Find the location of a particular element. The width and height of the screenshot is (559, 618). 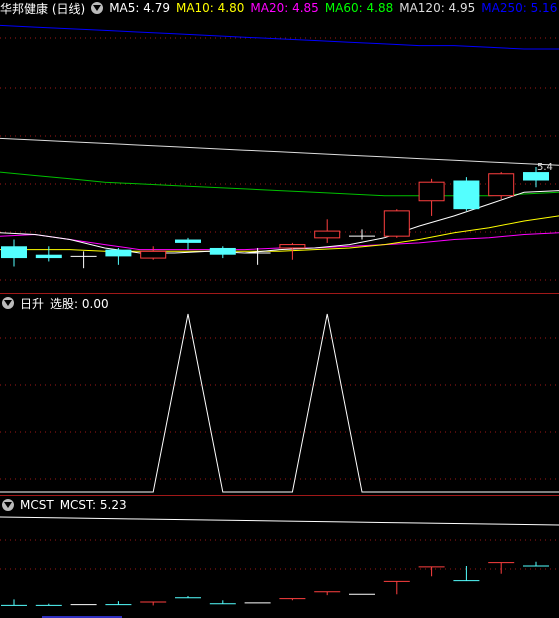

indicator1-header: 日升 选股: 0.00 is located at coordinates (57, 303).